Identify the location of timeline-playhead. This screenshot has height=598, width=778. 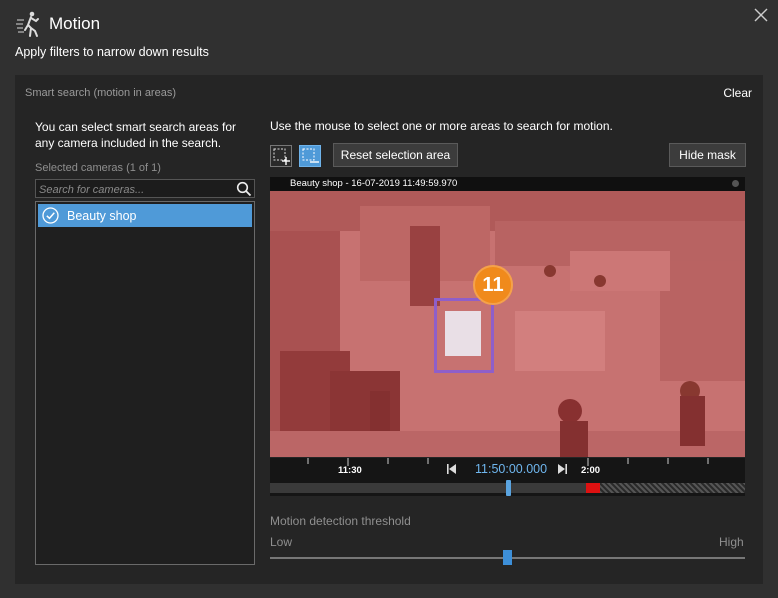
(508, 488).